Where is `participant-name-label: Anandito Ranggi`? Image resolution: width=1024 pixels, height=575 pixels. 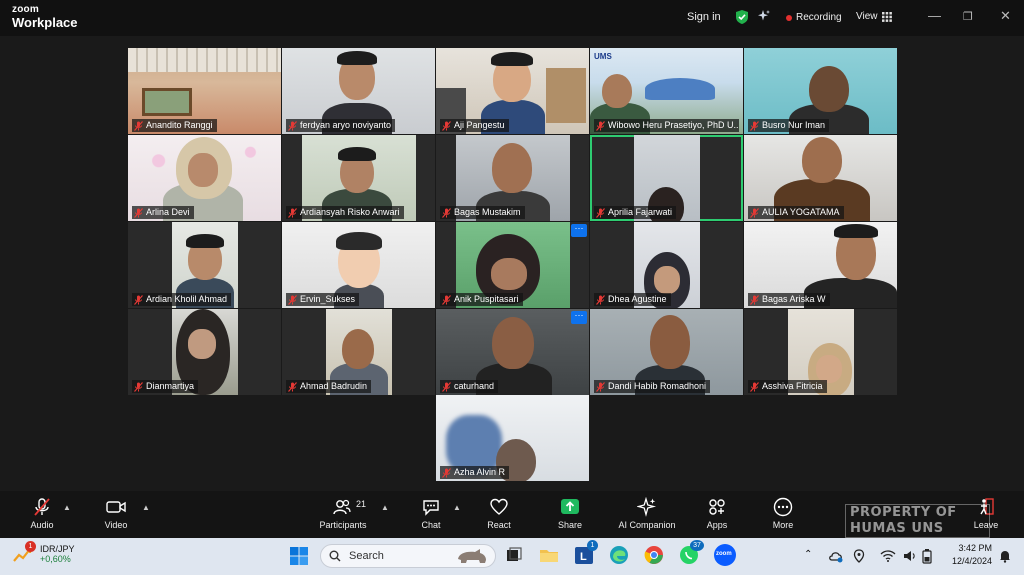 participant-name-label: Anandito Ranggi is located at coordinates (174, 125).